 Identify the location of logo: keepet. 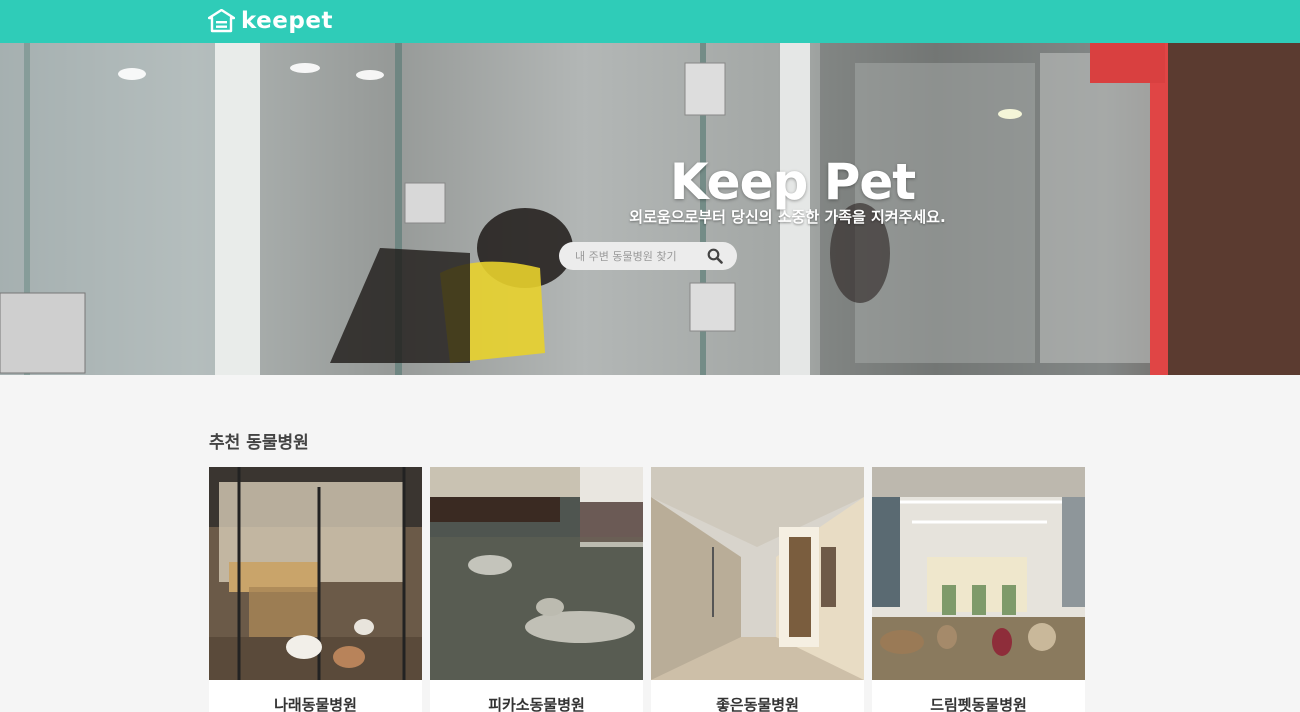
(270, 21).